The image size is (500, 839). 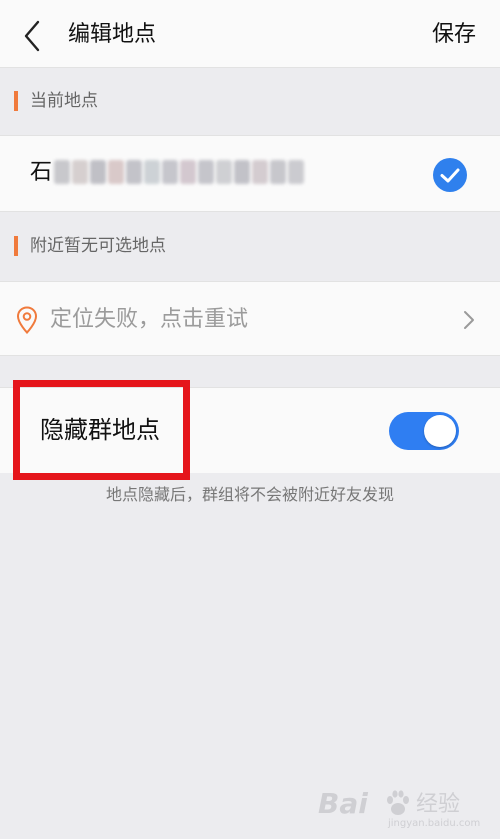 What do you see at coordinates (179, 172) in the screenshot?
I see `location-redacted-blur` at bounding box center [179, 172].